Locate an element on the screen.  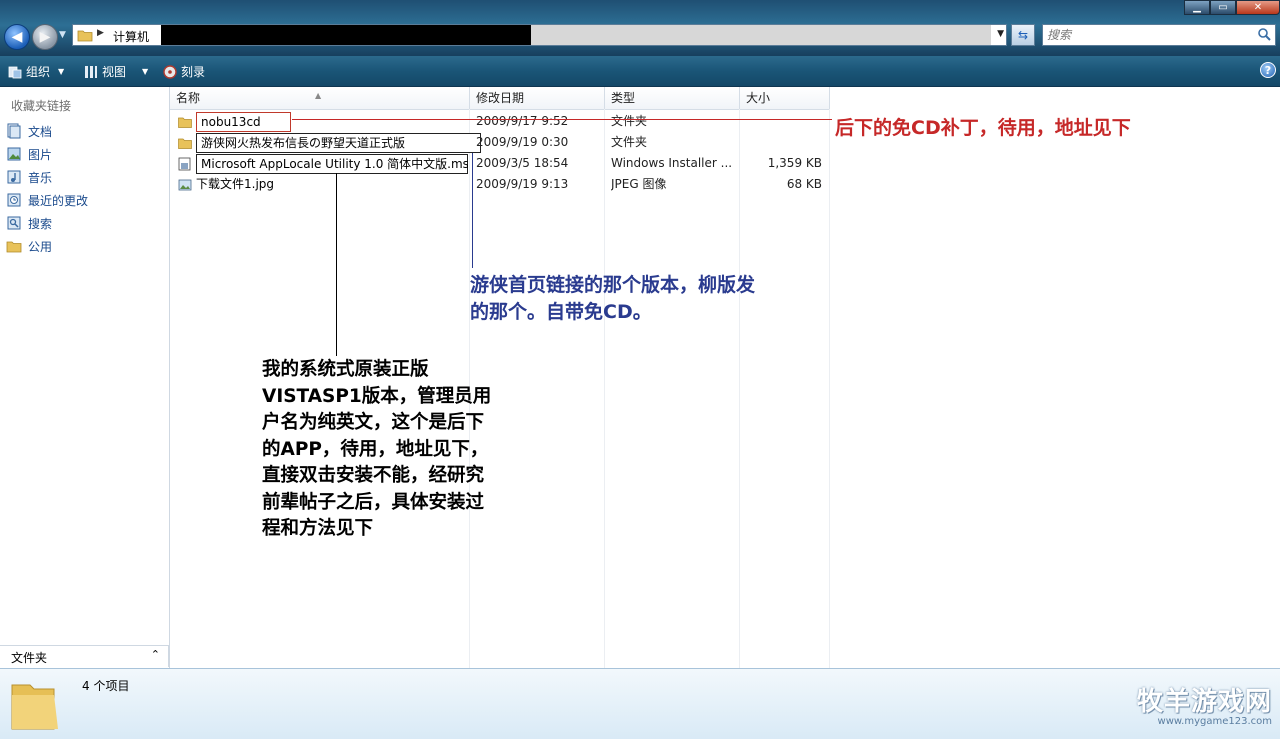
breadcrumb-chevron-icon: ▶ is located at coordinates (100, 33).